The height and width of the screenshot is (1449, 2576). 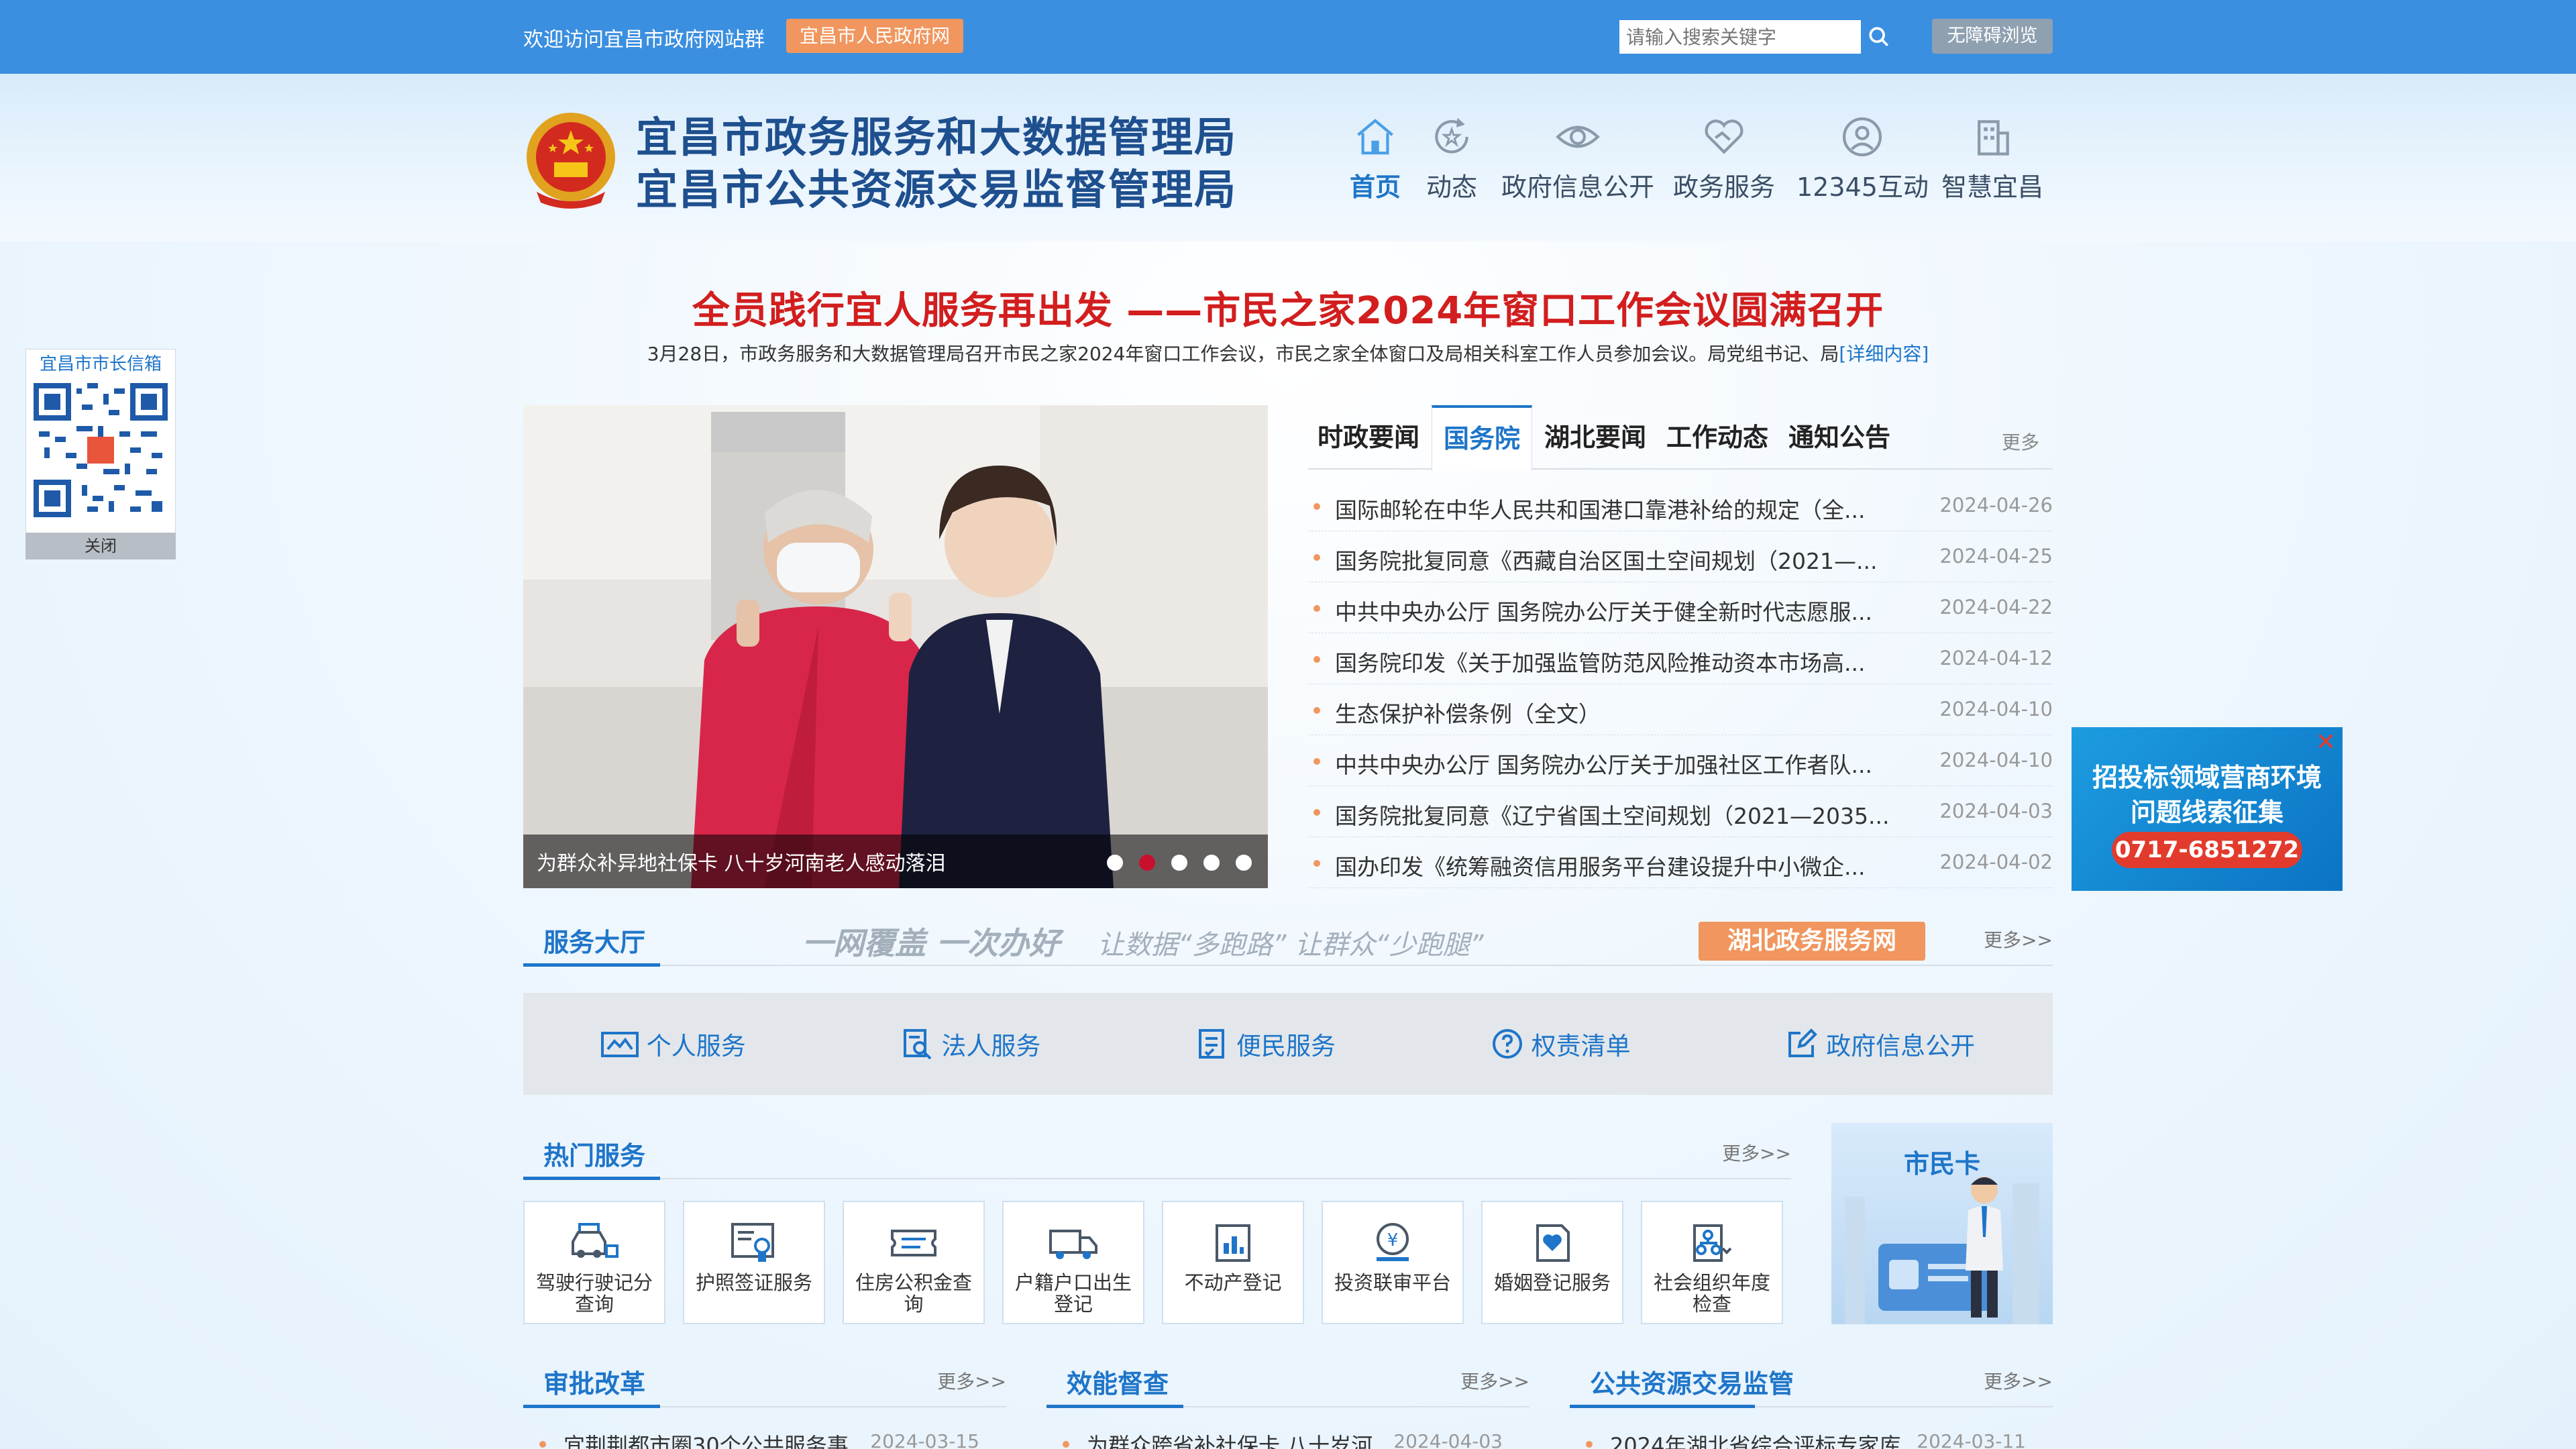 What do you see at coordinates (1595, 437) in the screenshot?
I see `tab-hubei: 湖北要闻` at bounding box center [1595, 437].